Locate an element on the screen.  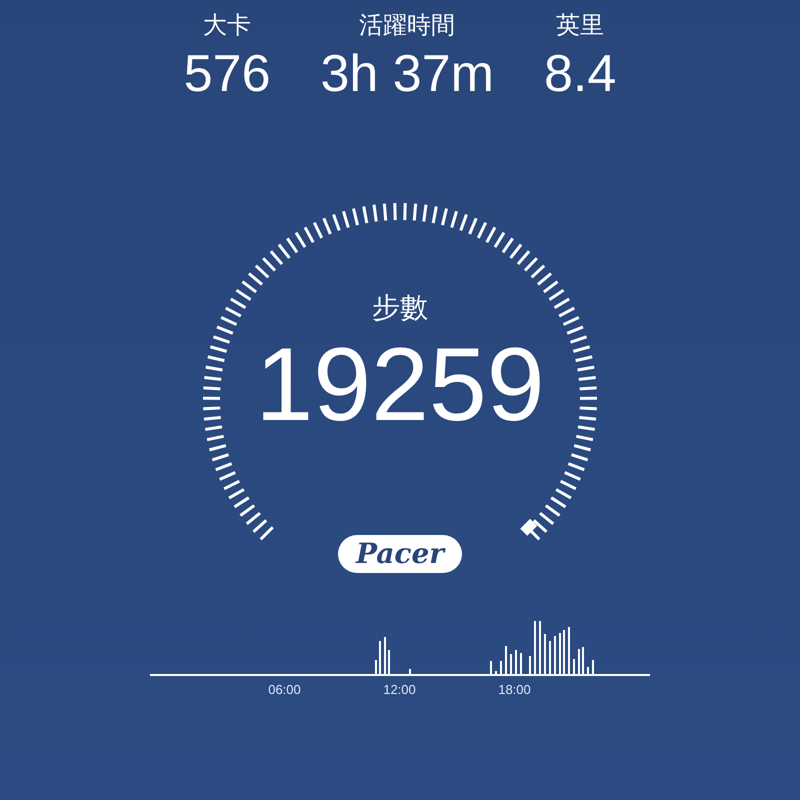
time-label: 12:00 is located at coordinates (399, 690).